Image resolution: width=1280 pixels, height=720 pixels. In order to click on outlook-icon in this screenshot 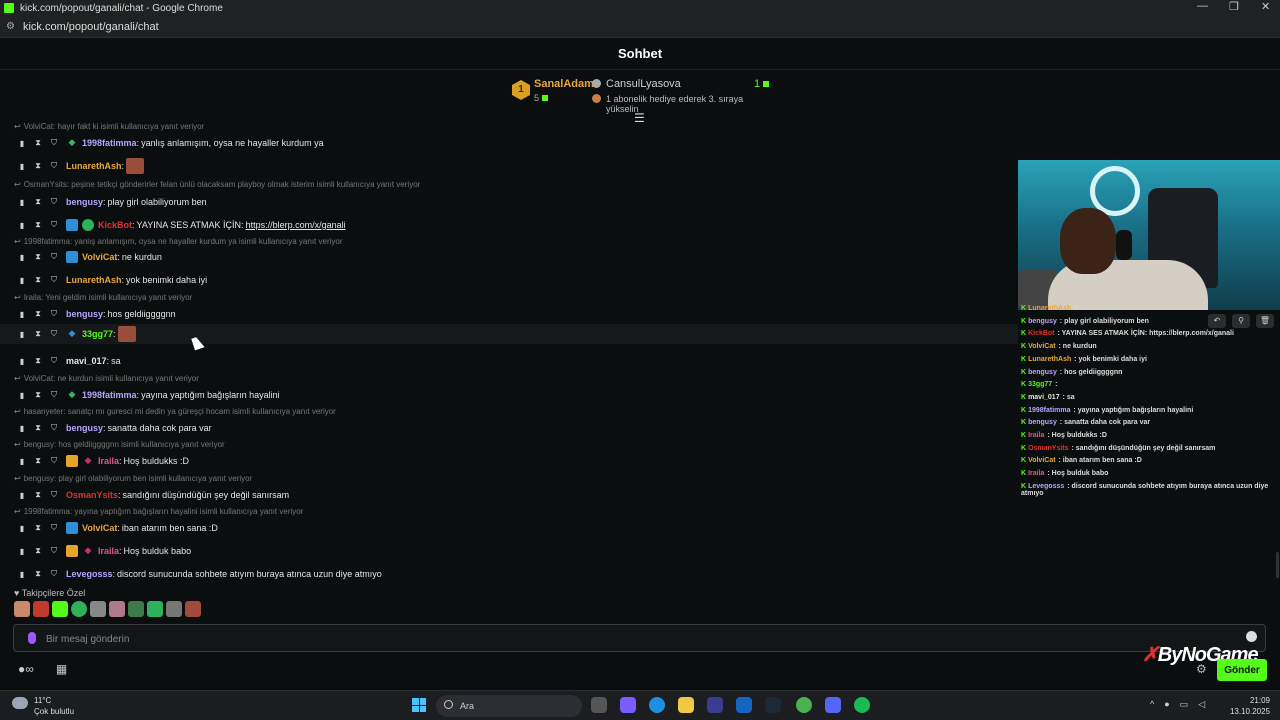, I will do `click(744, 705)`.